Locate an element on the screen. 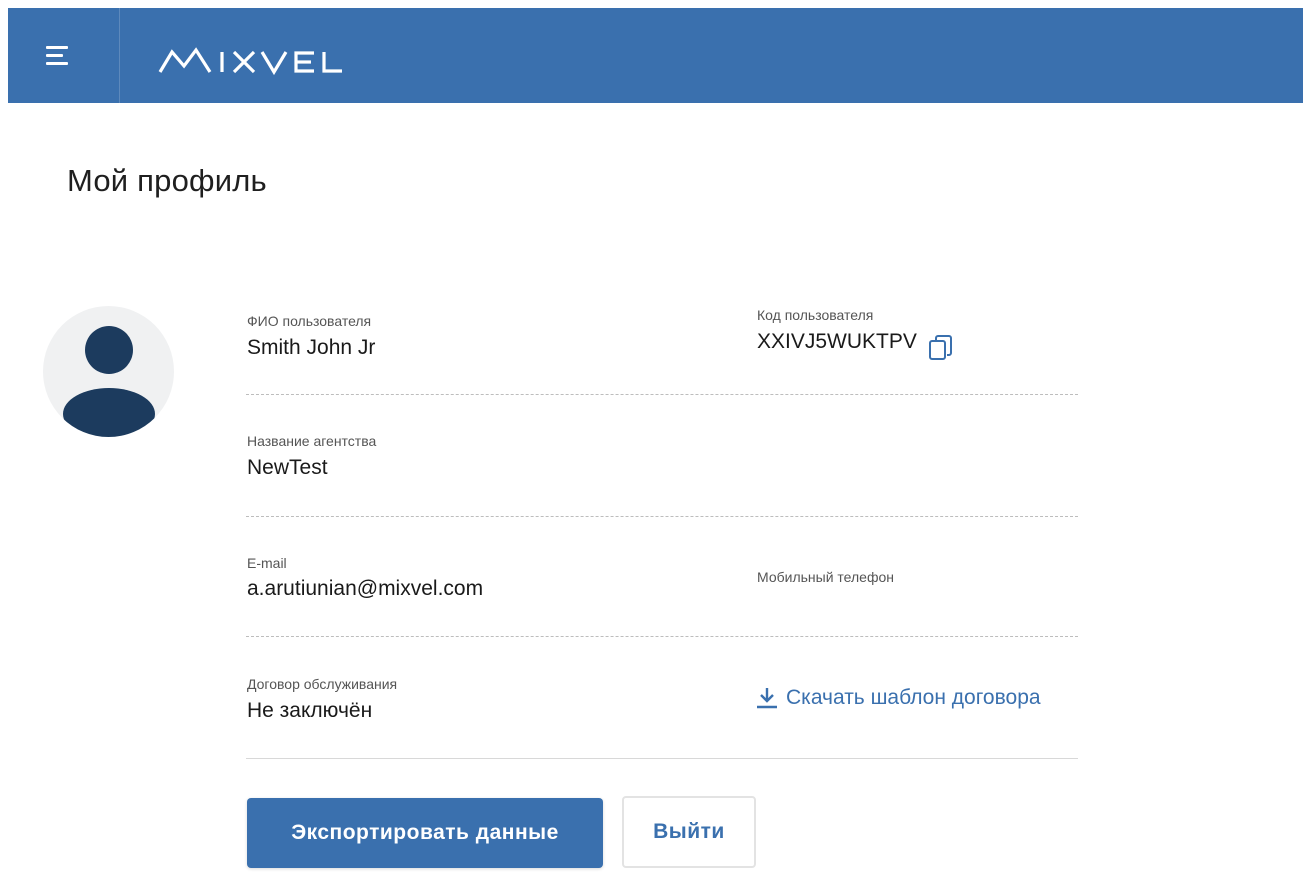 Image resolution: width=1303 pixels, height=885 pixels. download-contract-template-link: Скачать шаблон договора is located at coordinates (898, 698).